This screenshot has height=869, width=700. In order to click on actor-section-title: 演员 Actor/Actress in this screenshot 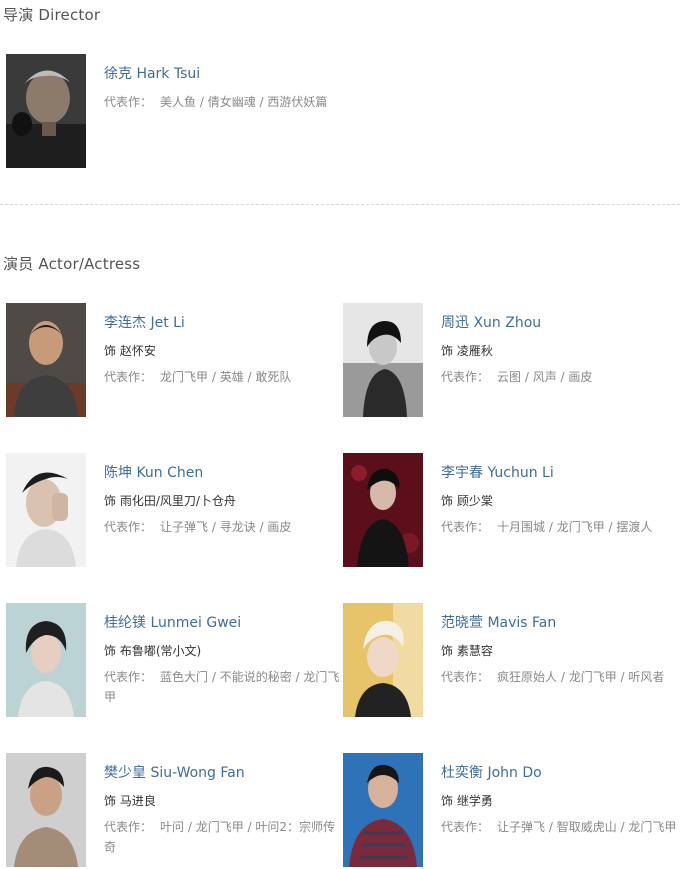, I will do `click(72, 264)`.